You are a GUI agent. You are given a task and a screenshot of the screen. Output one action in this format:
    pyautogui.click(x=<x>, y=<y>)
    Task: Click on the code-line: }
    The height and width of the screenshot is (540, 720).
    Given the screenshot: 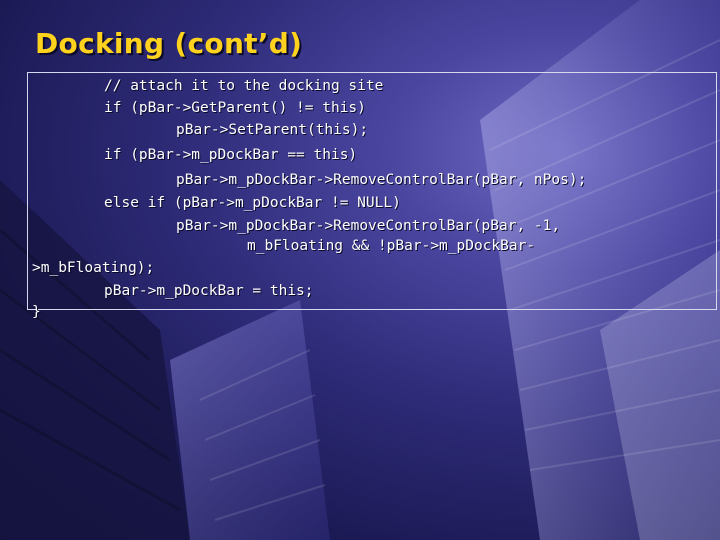 What is the action you would take?
    pyautogui.click(x=36, y=312)
    